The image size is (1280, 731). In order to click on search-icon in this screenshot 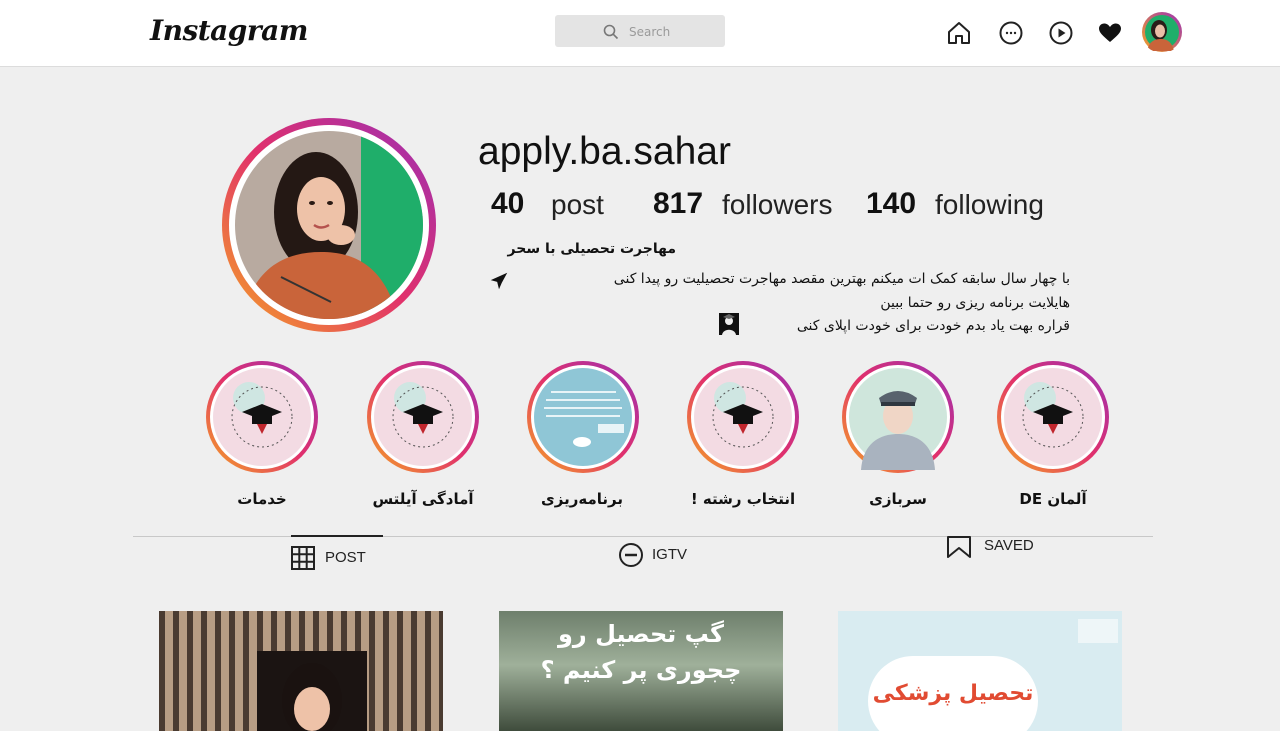, I will do `click(611, 32)`.